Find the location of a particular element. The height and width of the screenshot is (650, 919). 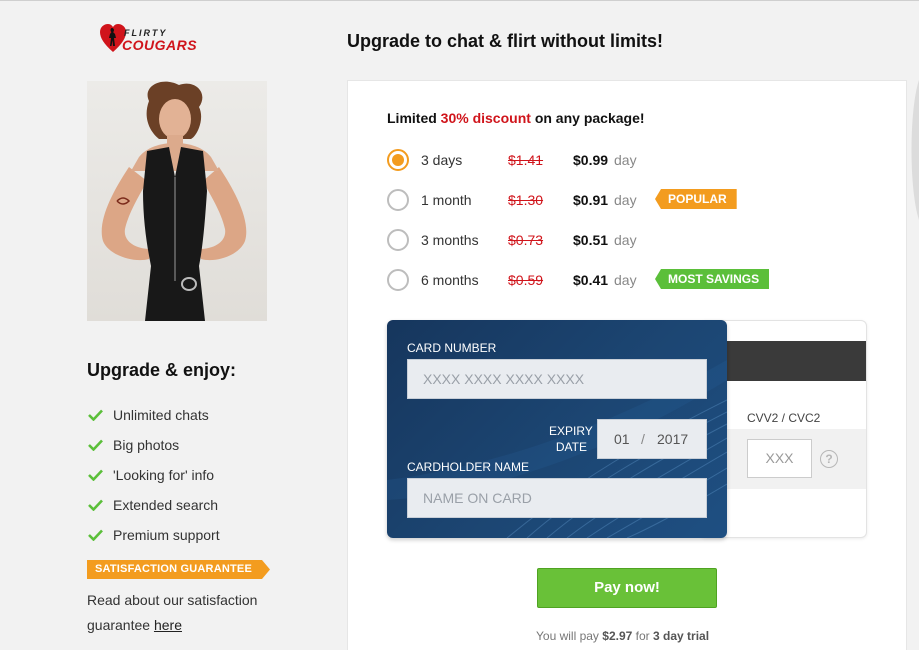

plan-old-price: $1.41 is located at coordinates (526, 160).